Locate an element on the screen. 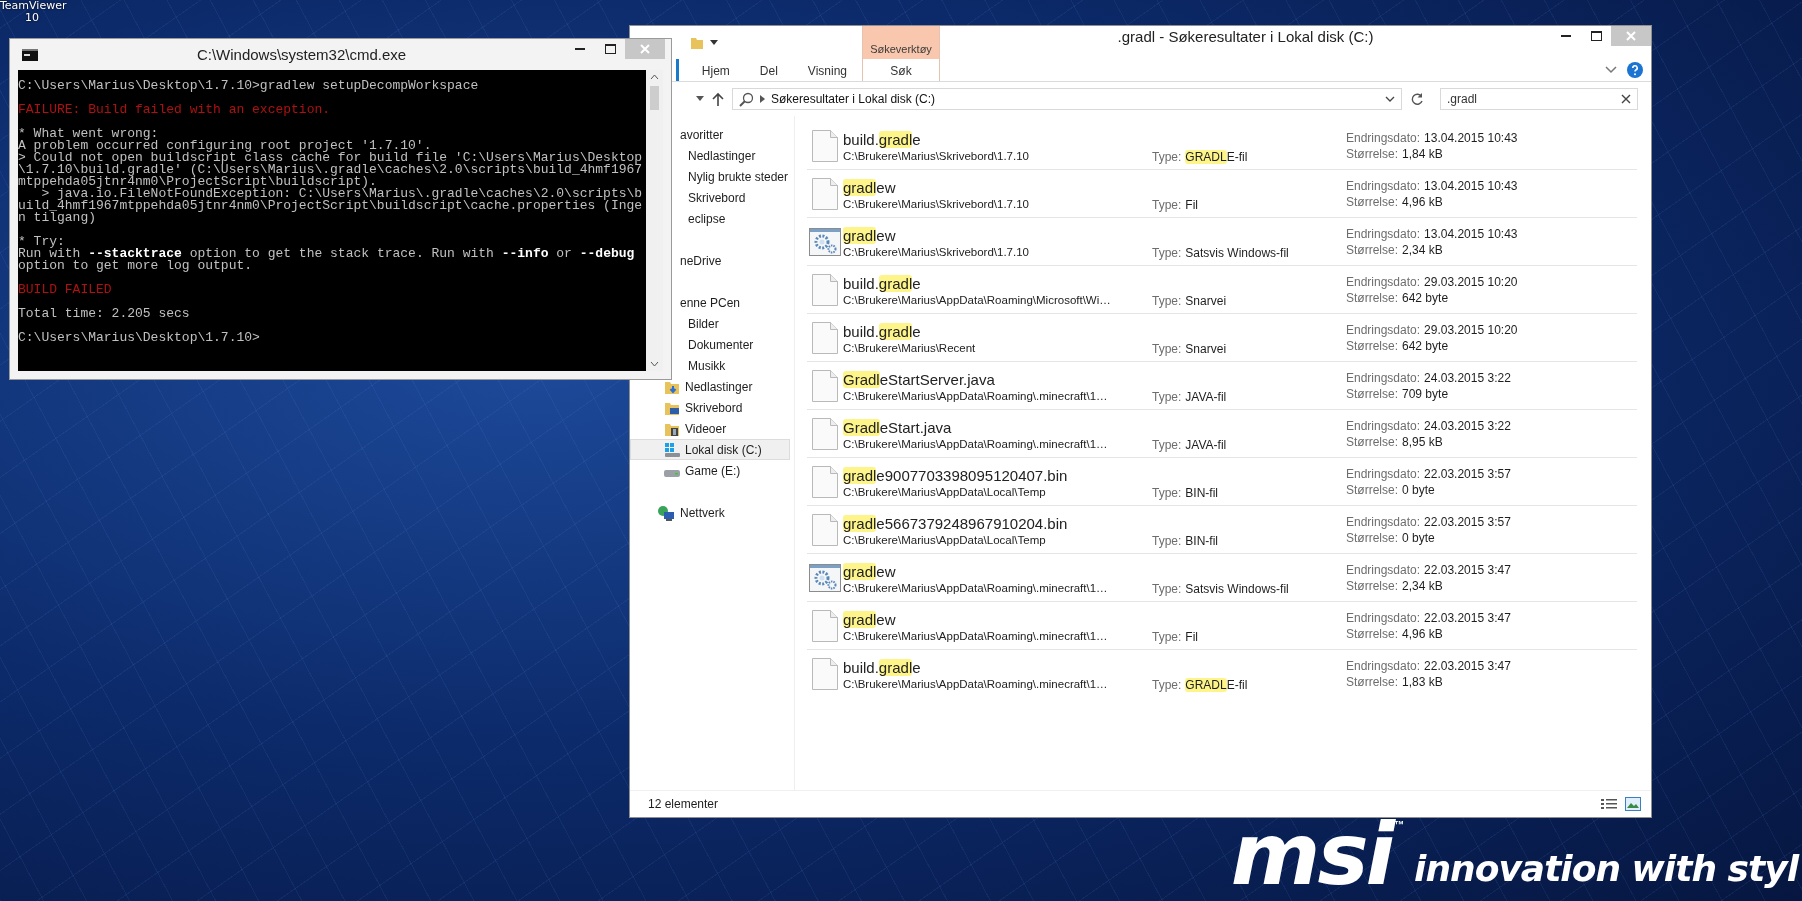 Image resolution: width=1802 pixels, height=901 pixels. file-name: GradleStartServer.java is located at coordinates (919, 379).